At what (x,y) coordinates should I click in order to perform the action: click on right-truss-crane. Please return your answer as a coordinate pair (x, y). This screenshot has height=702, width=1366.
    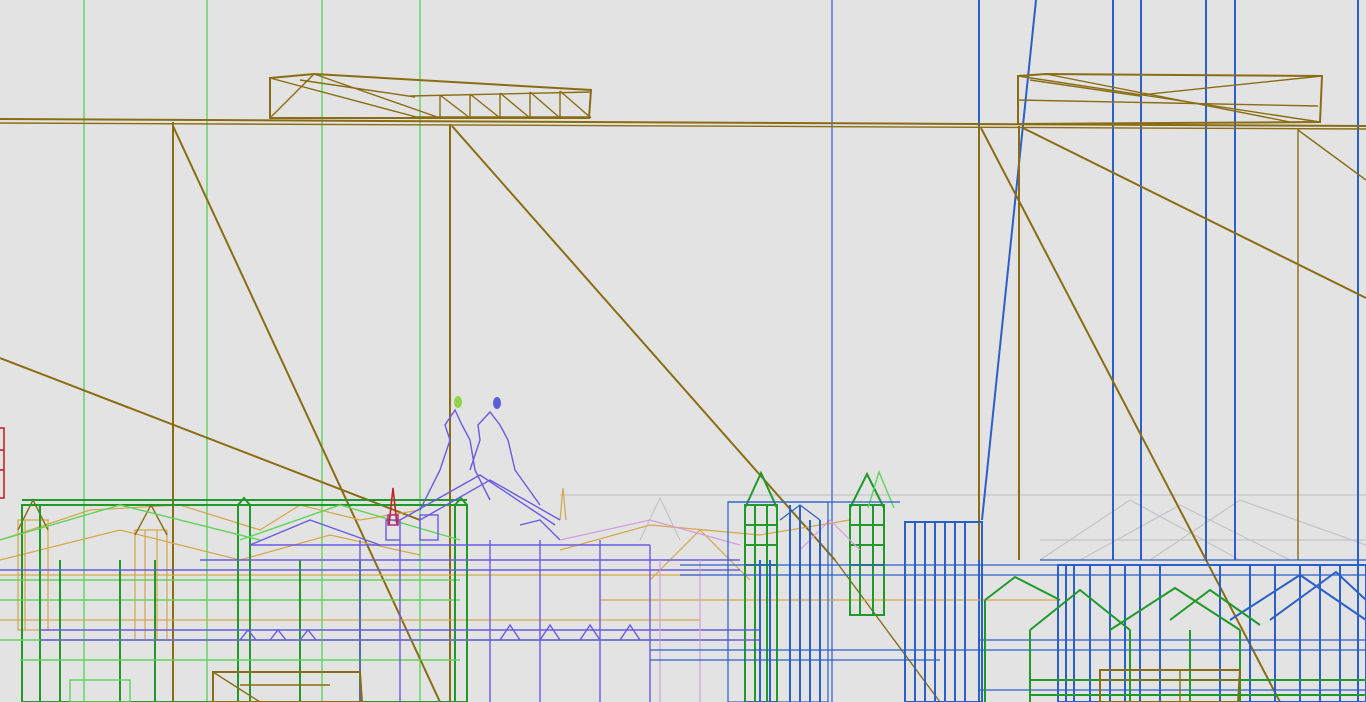
    Looking at the image, I should click on (1170, 99).